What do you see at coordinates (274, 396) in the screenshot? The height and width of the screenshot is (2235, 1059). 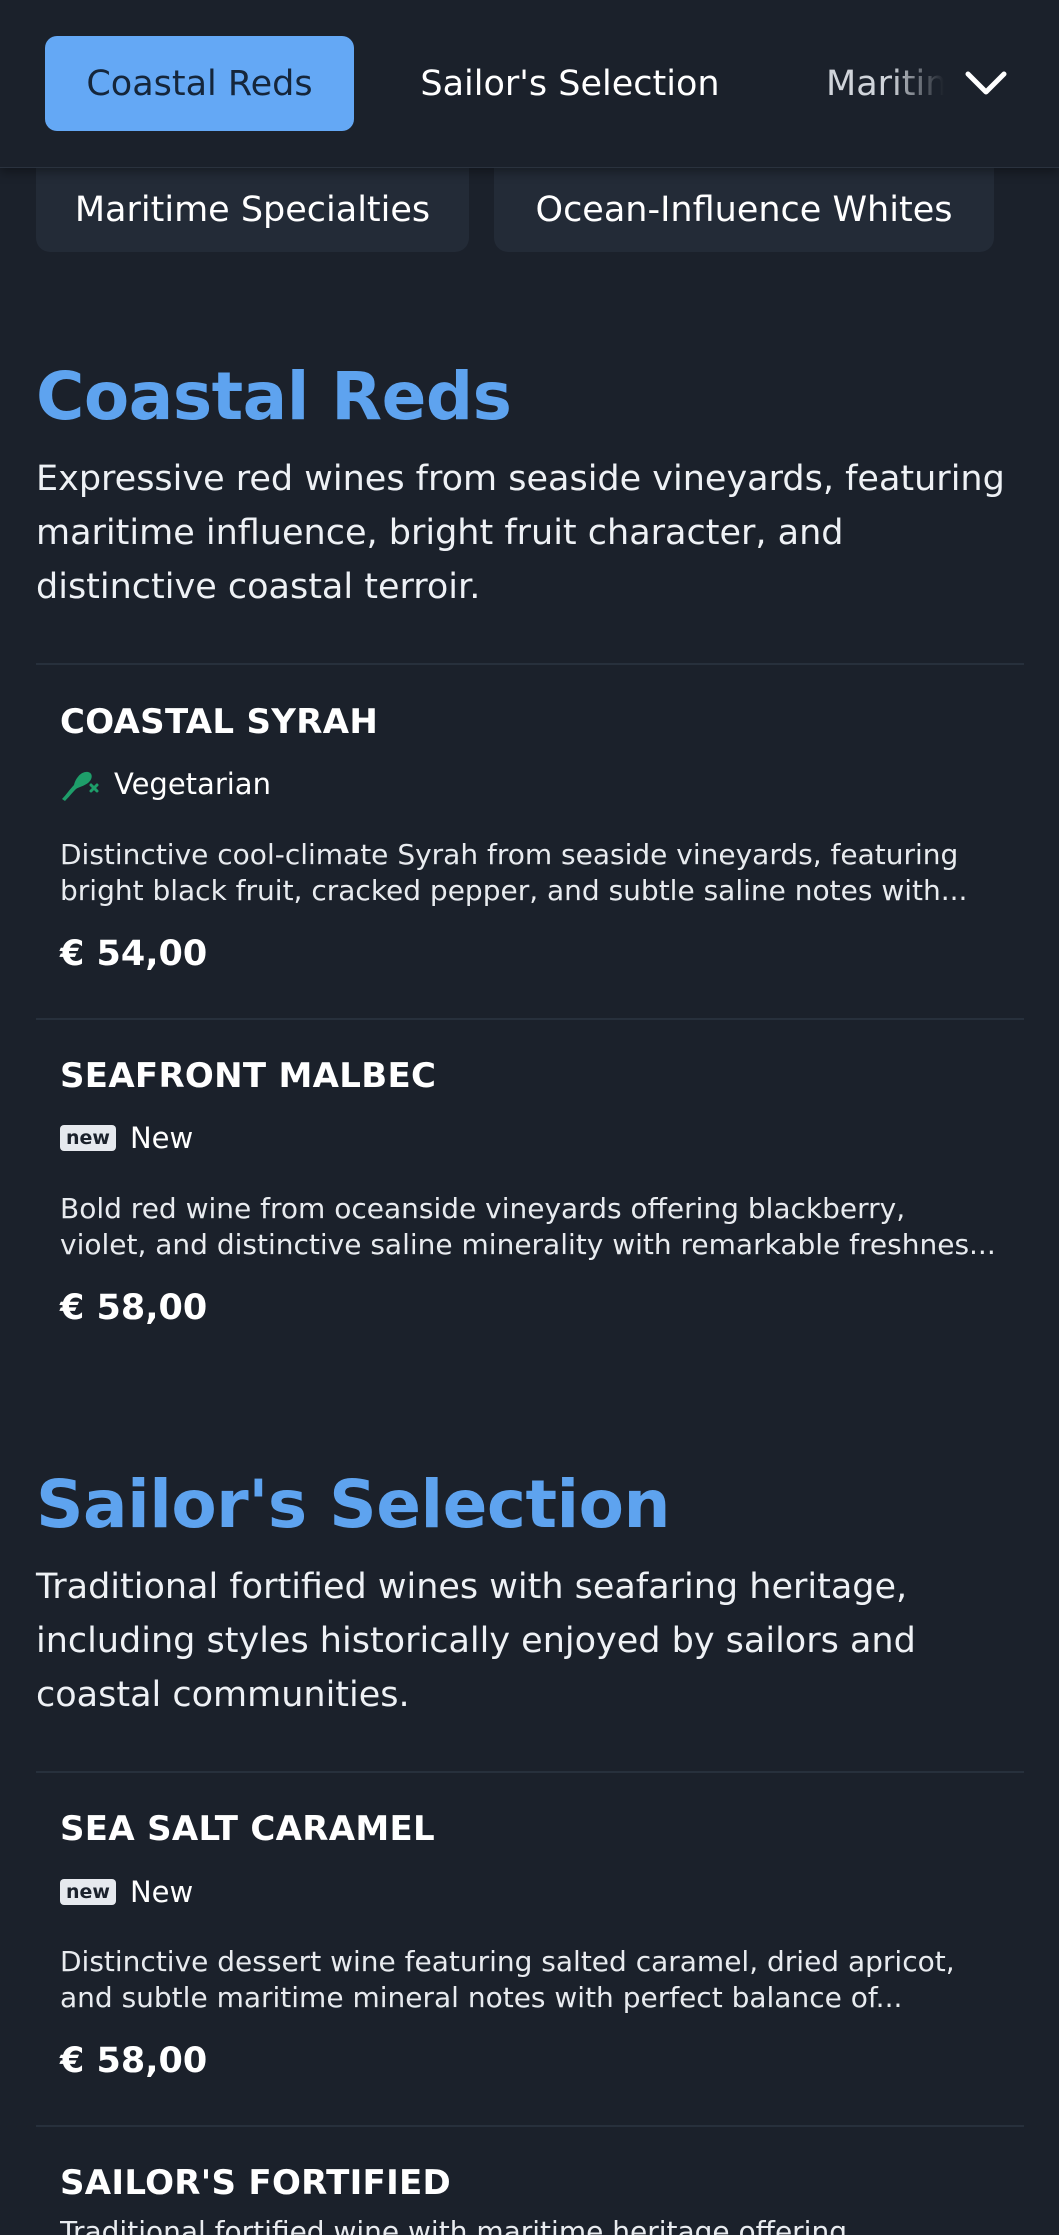 I see `section-title-coastal-reds: Coastal Reds` at bounding box center [274, 396].